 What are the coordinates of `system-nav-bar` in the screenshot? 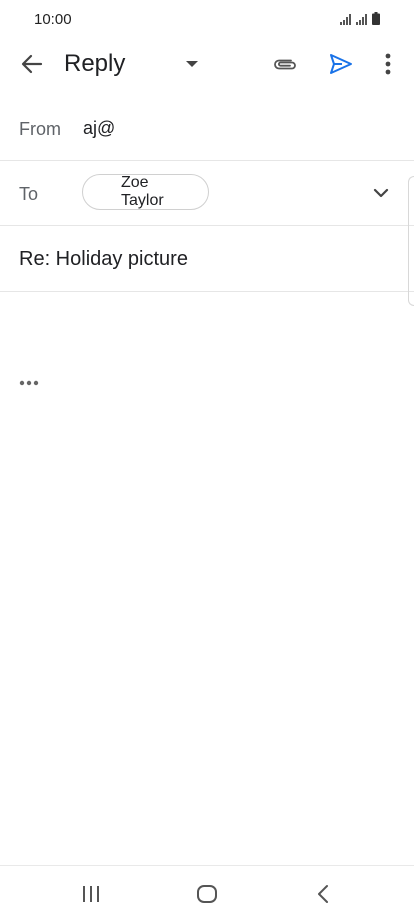 It's located at (207, 892).